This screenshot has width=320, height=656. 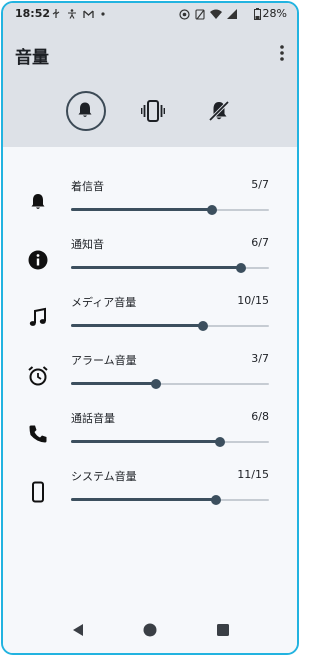 I want to click on more-options-button, so click(x=282, y=53).